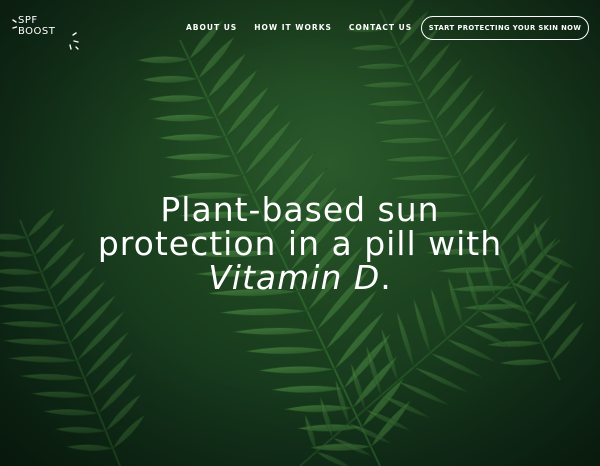 The image size is (600, 466). Describe the element at coordinates (28, 20) in the screenshot. I see `brand-line-1: SPF` at that location.